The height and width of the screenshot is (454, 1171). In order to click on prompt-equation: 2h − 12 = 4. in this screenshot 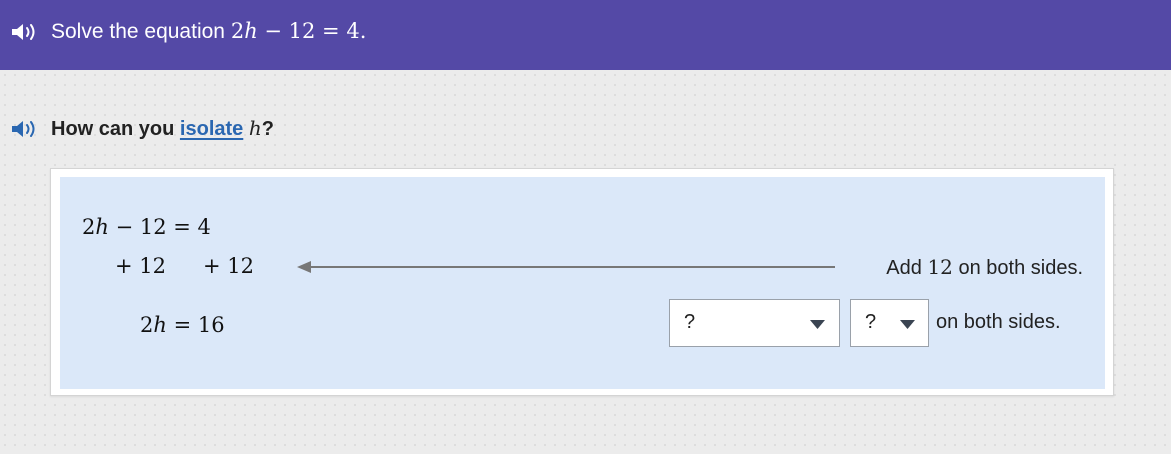, I will do `click(298, 31)`.